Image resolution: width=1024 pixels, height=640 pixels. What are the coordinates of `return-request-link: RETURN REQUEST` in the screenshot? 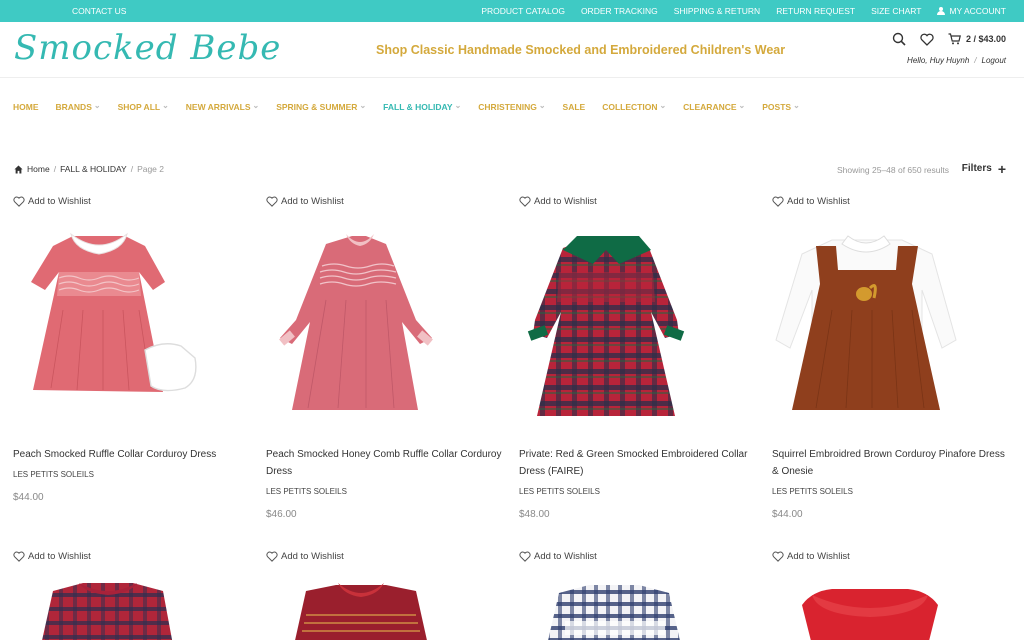 It's located at (815, 11).